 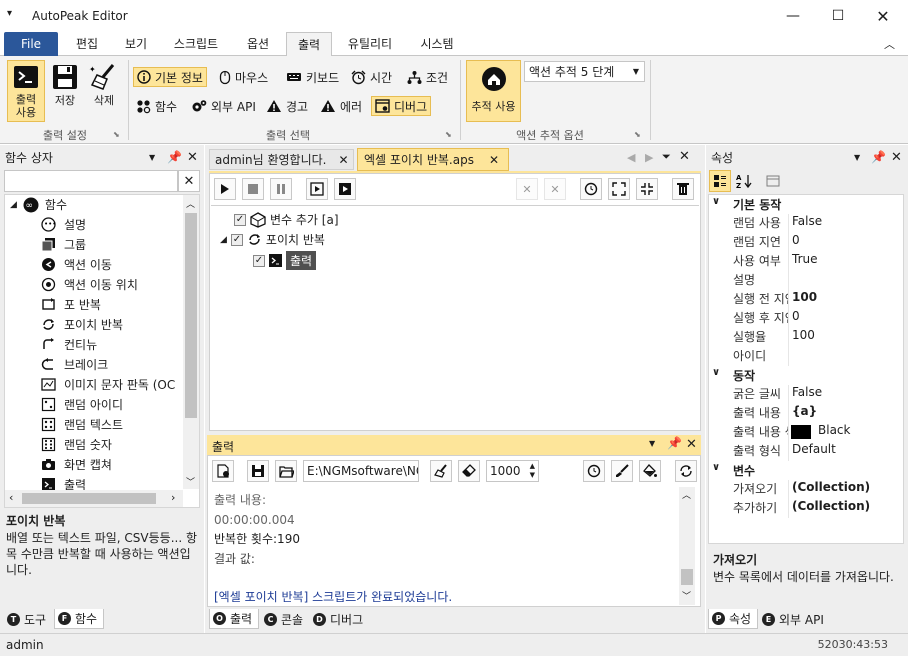 I want to click on open-folder-button, so click(x=286, y=471).